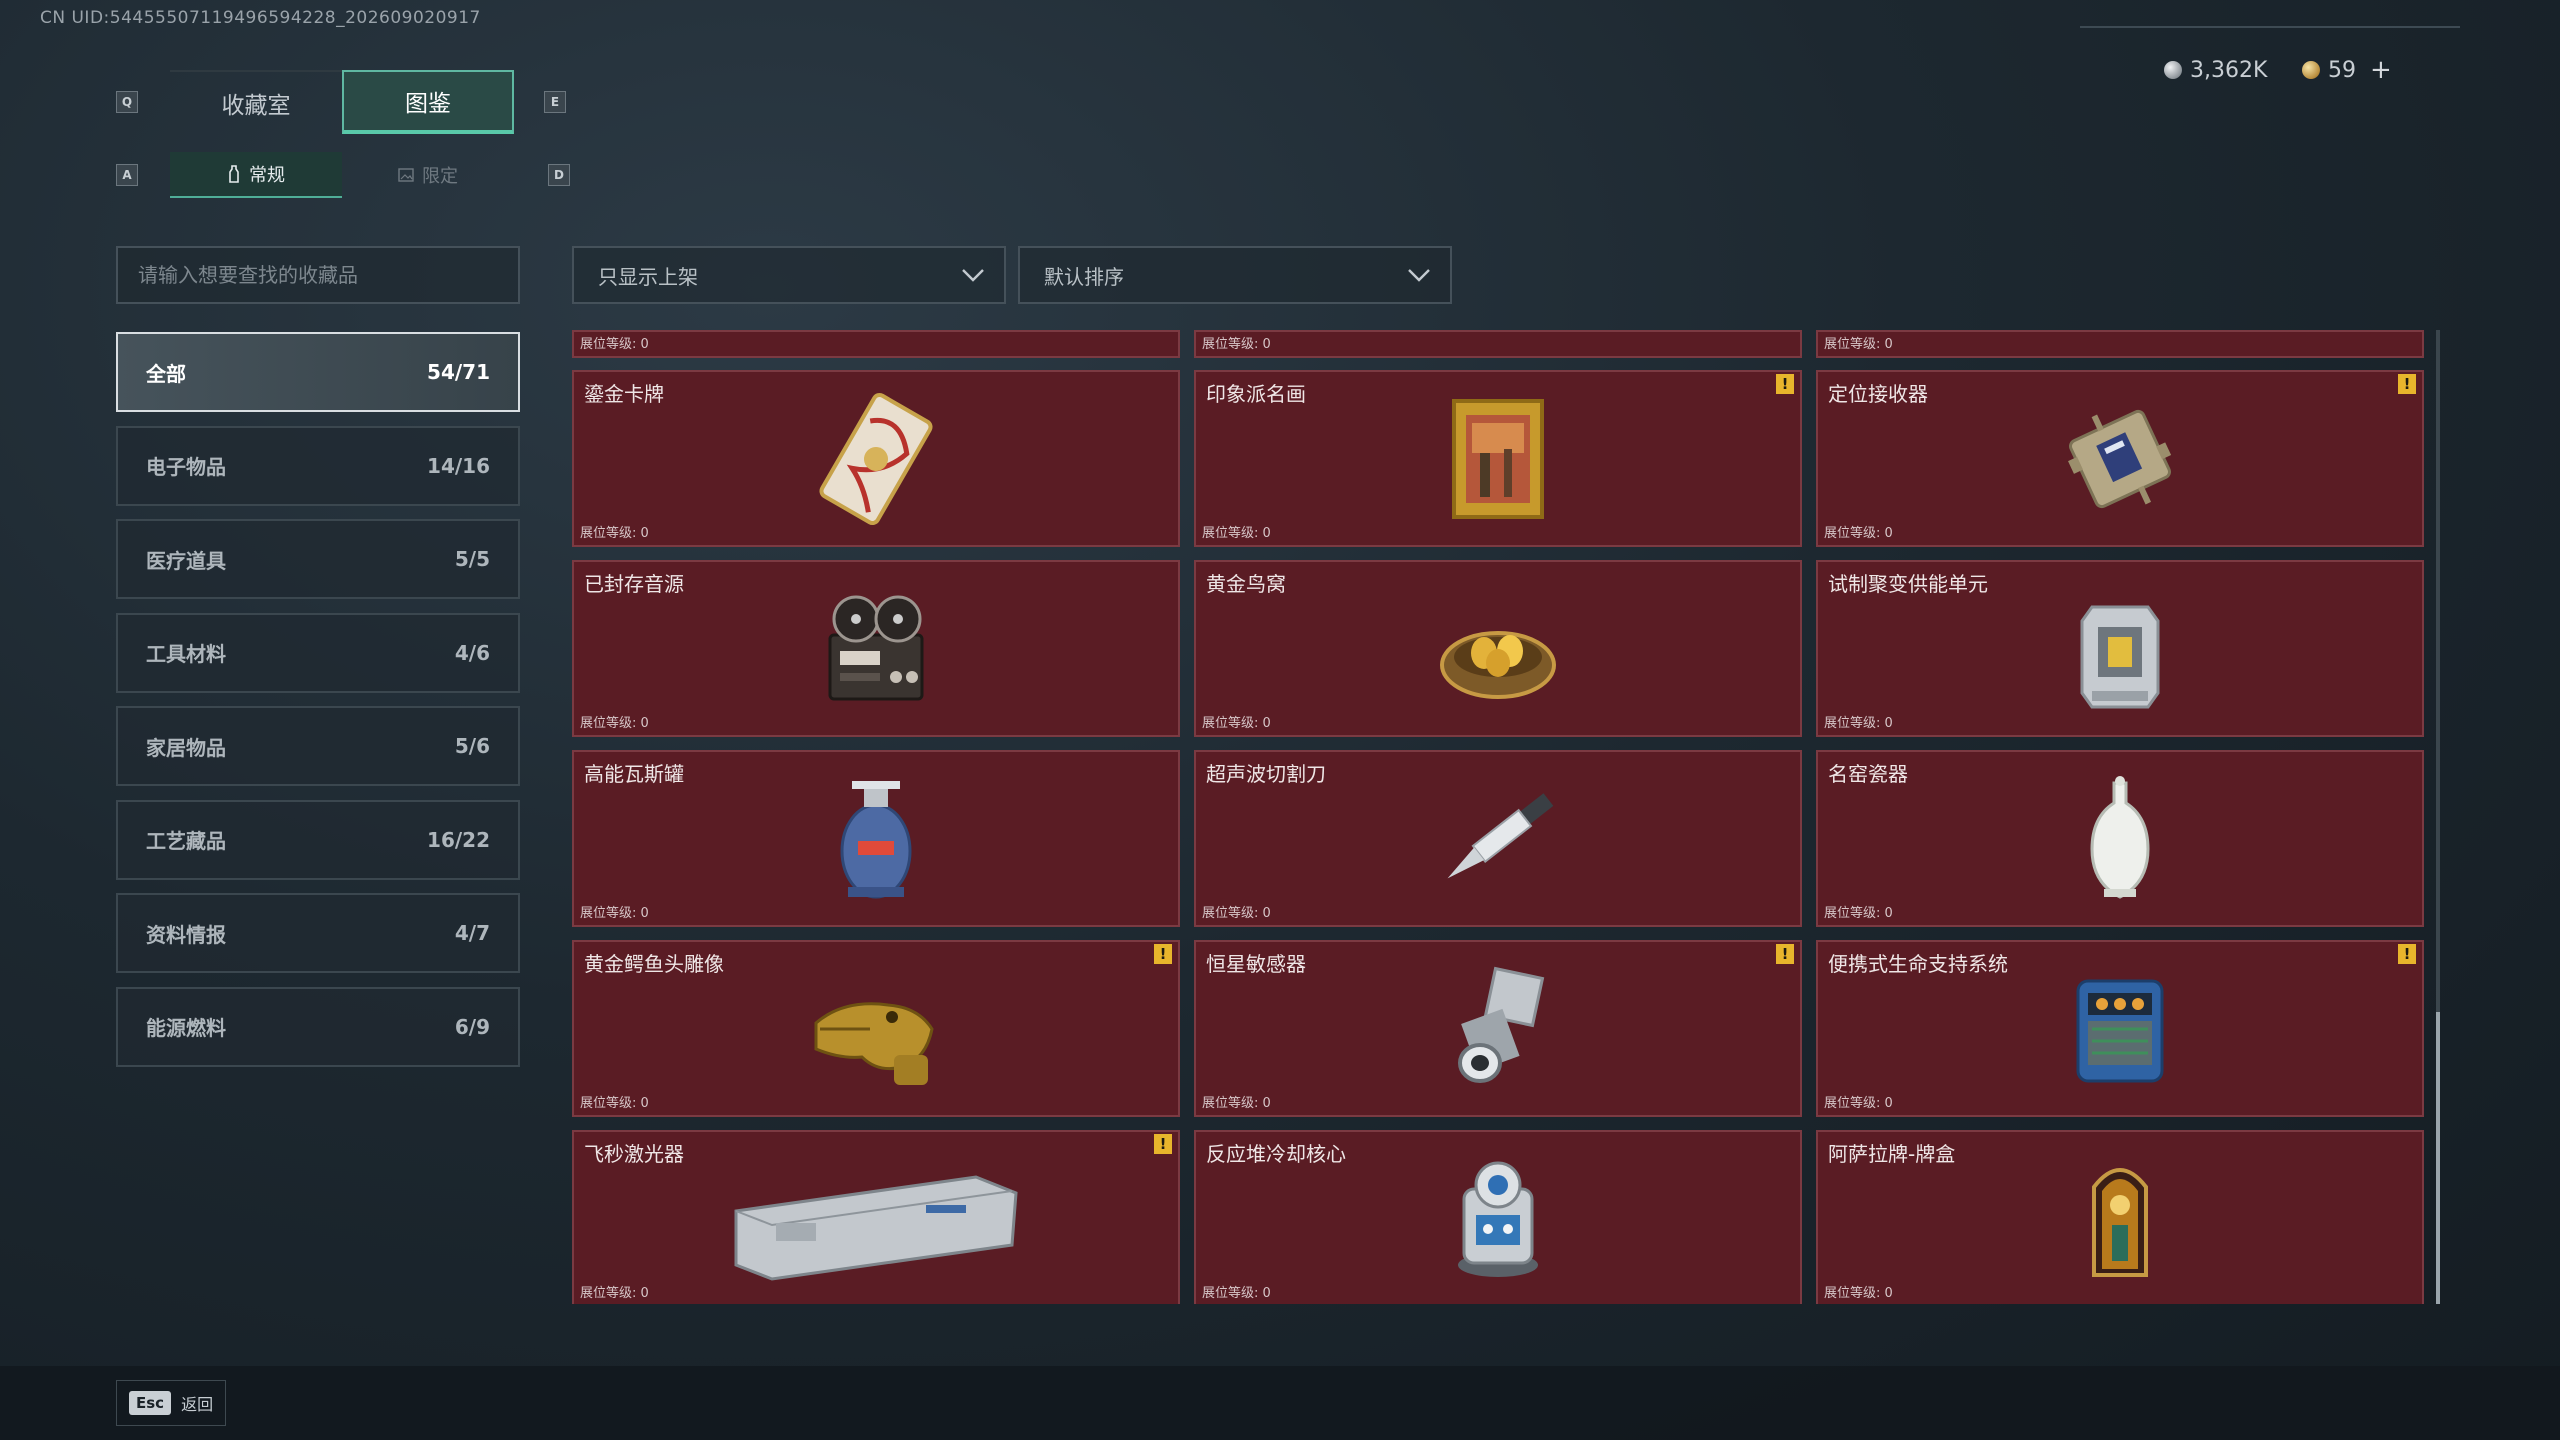 This screenshot has height=1440, width=2560. Describe the element at coordinates (1235, 275) in the screenshot. I see `sort-dropdown: 默认排序` at that location.